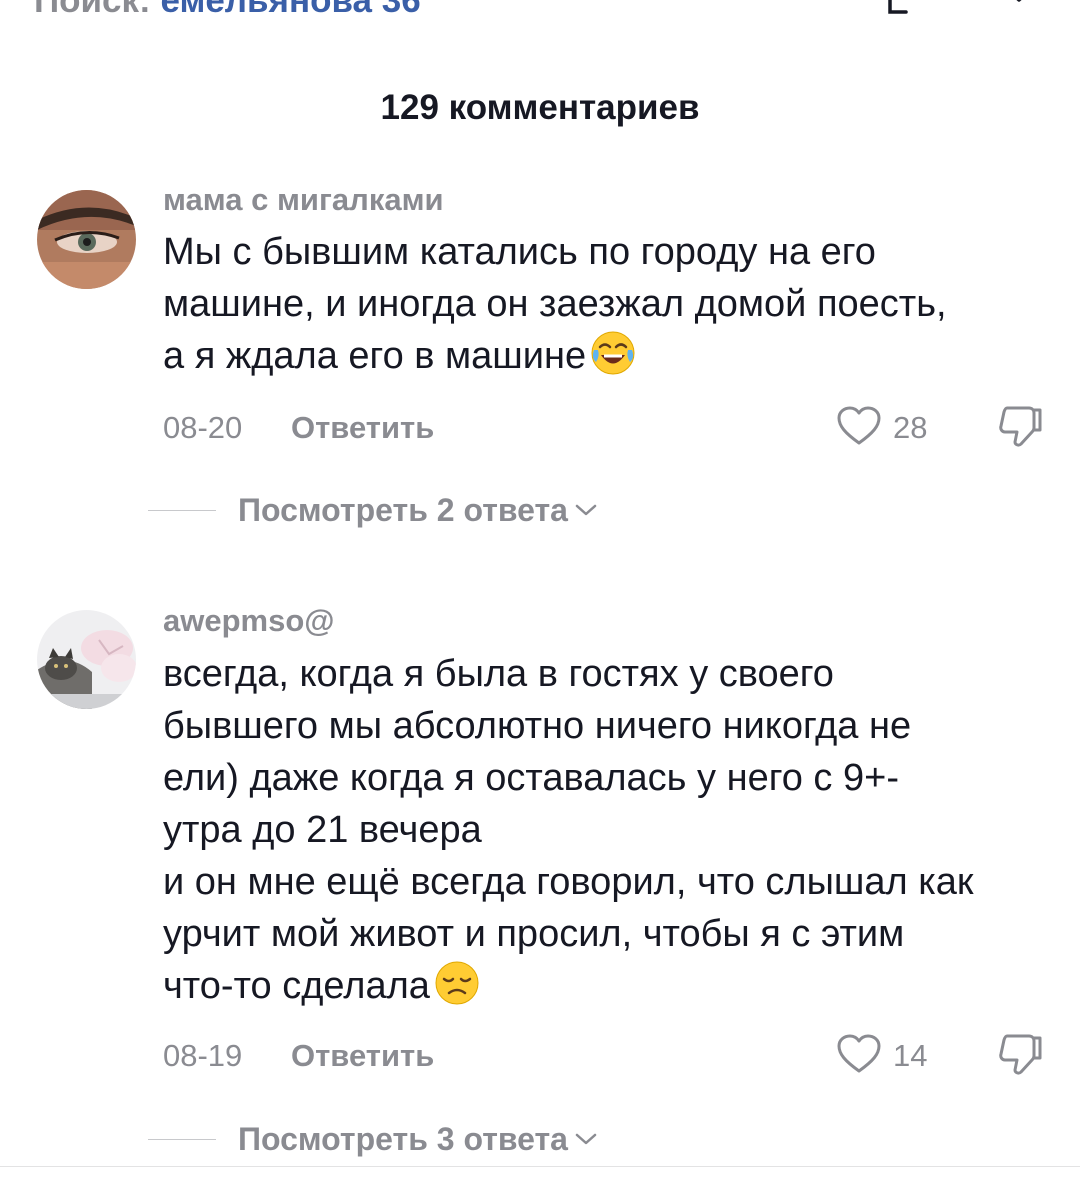 The height and width of the screenshot is (1197, 1080). I want to click on search-label: Поиск:, so click(92, 10).